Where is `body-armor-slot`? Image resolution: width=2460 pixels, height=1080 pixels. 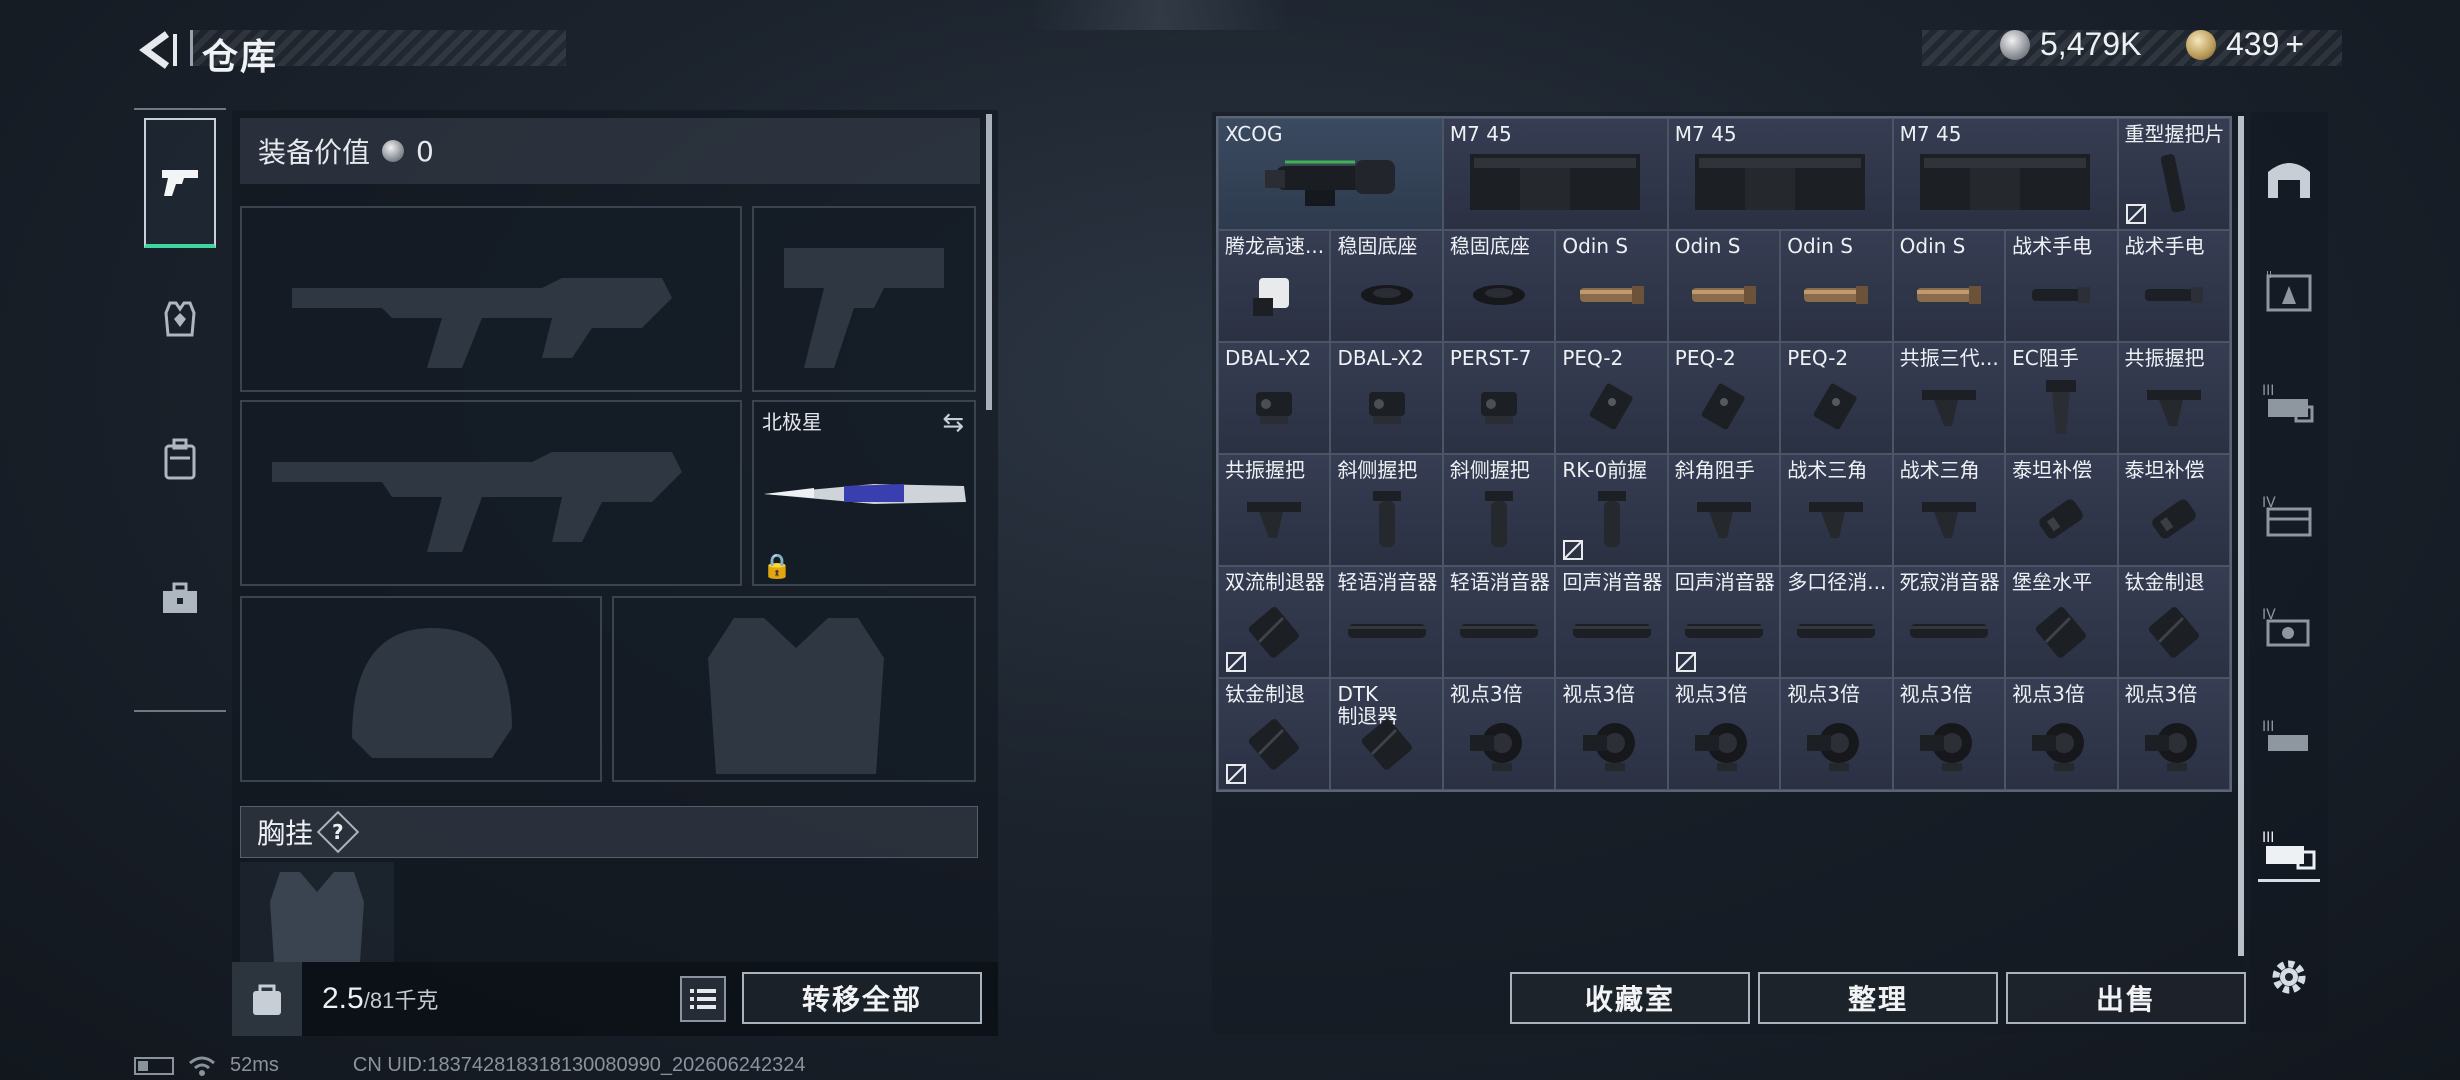
body-armor-slot is located at coordinates (794, 689).